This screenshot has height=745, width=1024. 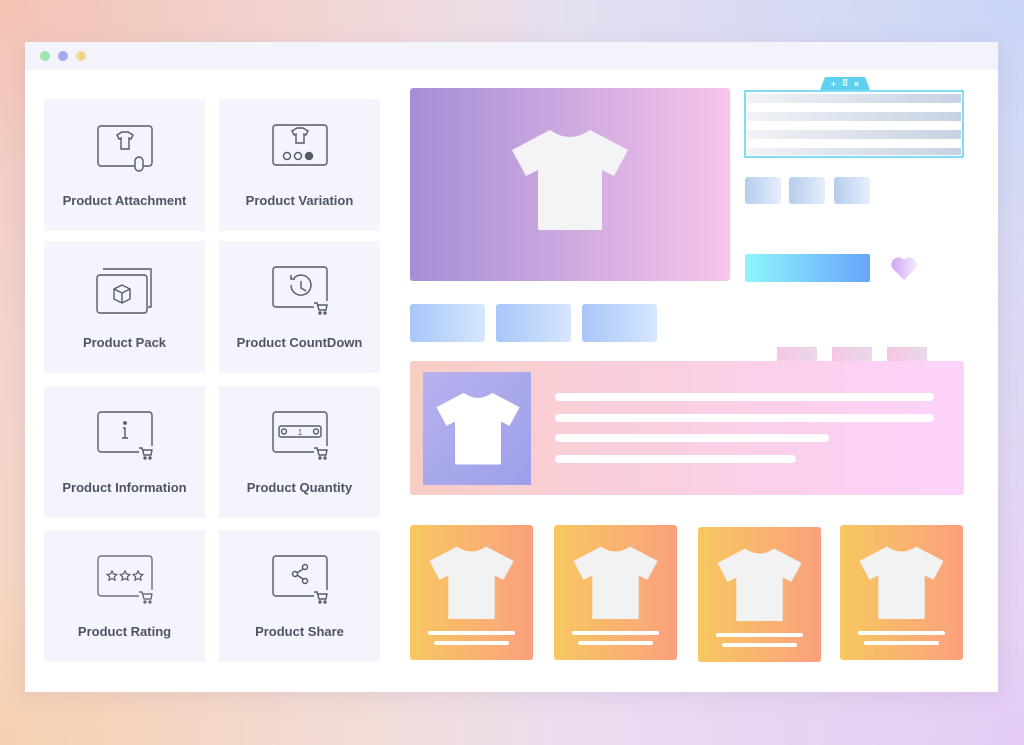 I want to click on widget-label: Product CountDown, so click(x=299, y=342).